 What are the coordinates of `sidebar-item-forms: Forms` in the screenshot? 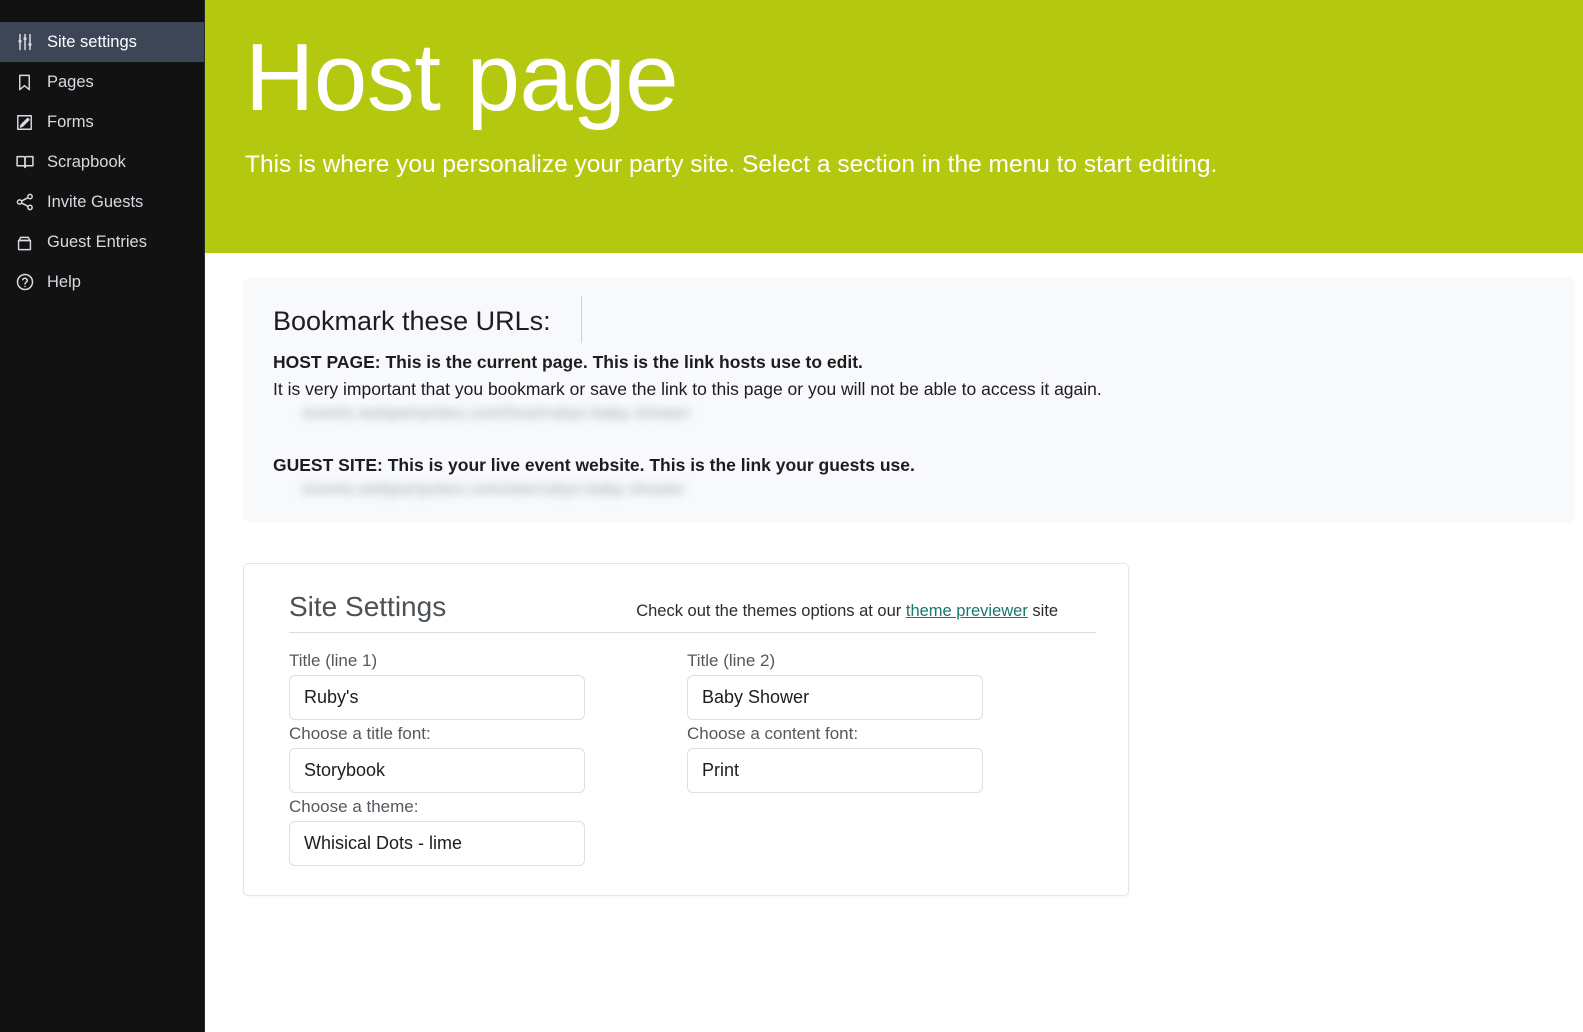 It's located at (102, 122).